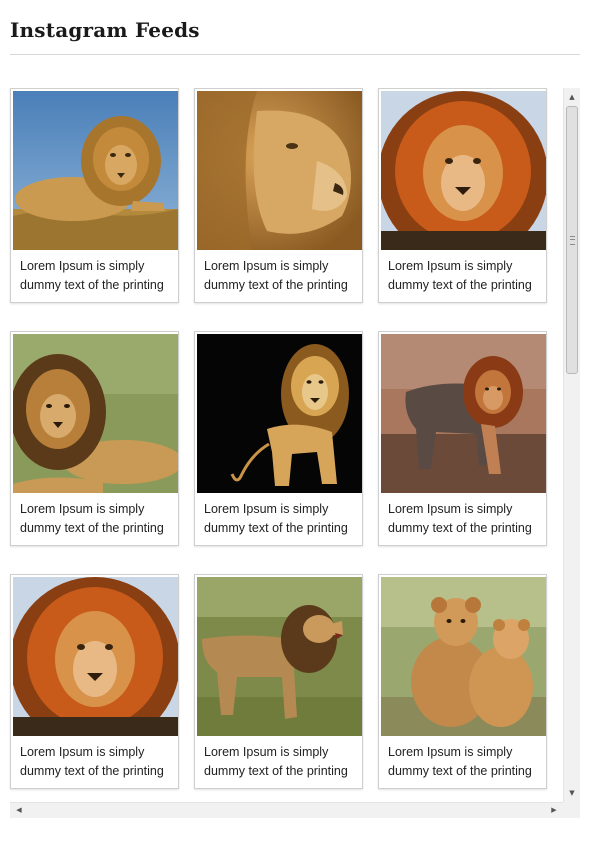 The height and width of the screenshot is (846, 592). I want to click on scrollbar-corner, so click(571, 810).